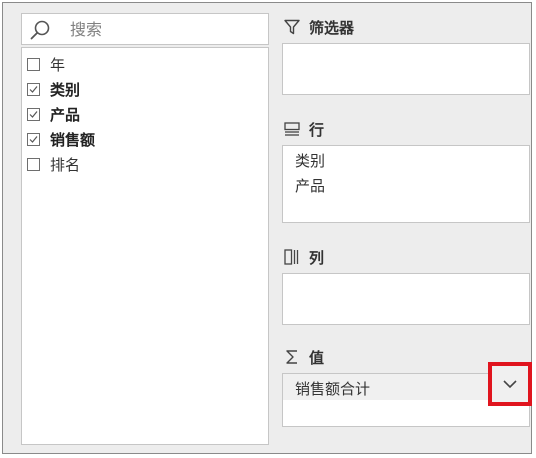 The image size is (536, 458). I want to click on columns-title: 列, so click(317, 257).